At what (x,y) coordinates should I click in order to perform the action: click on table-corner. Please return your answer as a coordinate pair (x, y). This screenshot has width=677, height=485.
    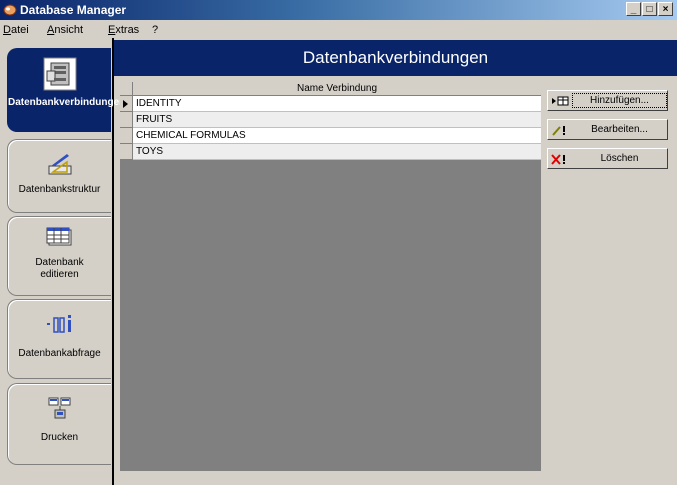
    Looking at the image, I should click on (126, 89).